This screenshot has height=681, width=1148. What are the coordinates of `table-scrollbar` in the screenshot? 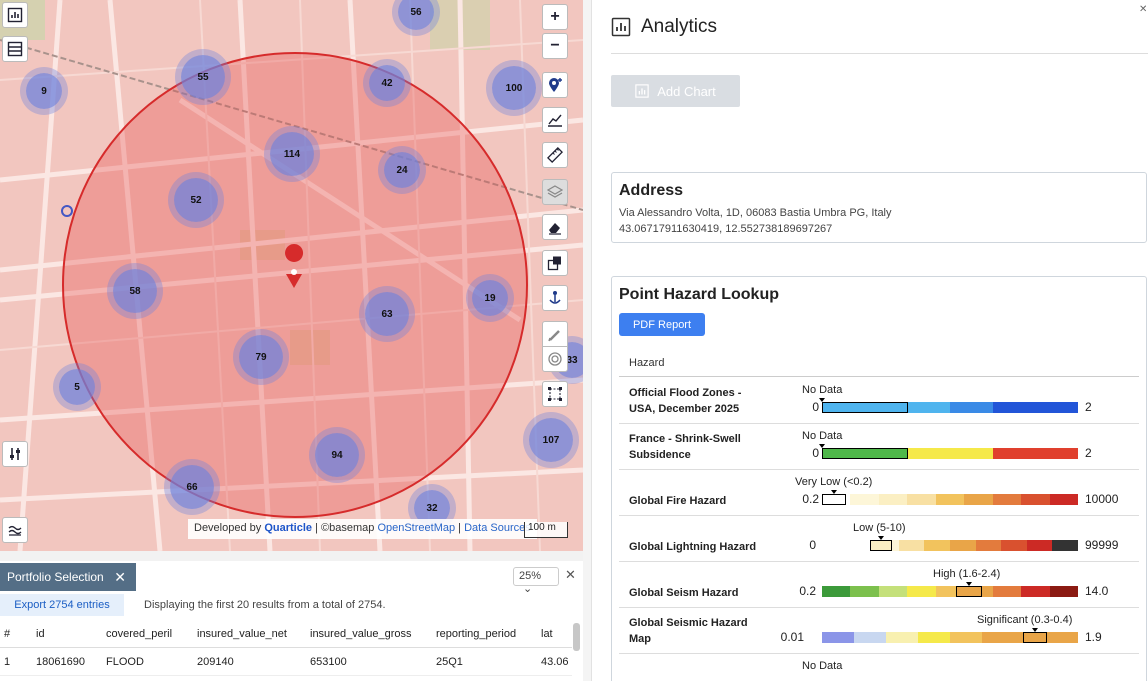 It's located at (576, 637).